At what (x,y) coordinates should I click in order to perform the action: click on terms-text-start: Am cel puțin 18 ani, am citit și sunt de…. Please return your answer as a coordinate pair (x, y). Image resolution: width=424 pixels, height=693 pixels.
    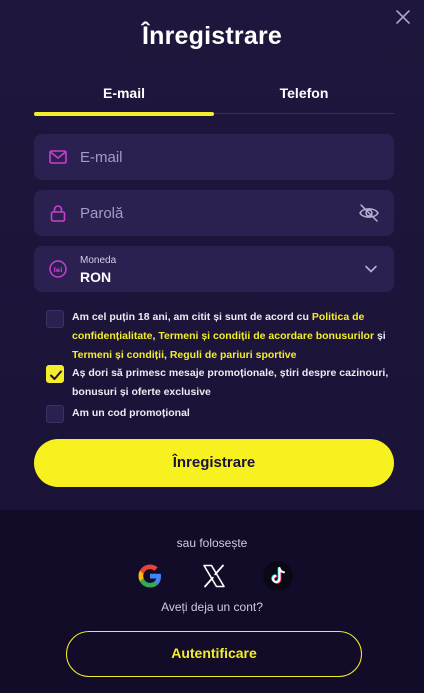
    Looking at the image, I should click on (192, 317).